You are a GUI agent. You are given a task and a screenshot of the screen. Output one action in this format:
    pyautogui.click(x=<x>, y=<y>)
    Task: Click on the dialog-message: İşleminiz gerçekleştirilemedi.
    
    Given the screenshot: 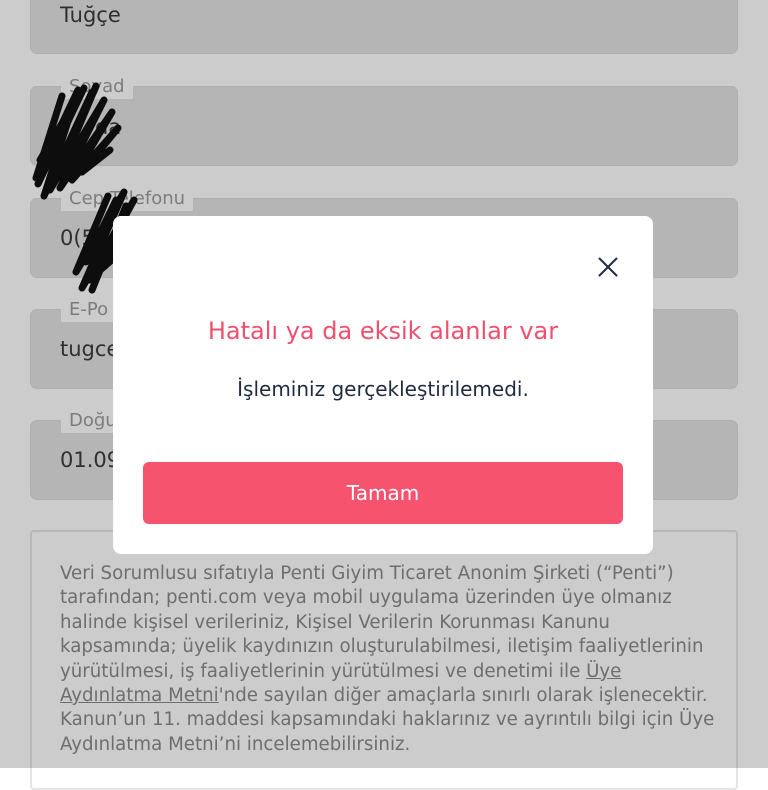 What is the action you would take?
    pyautogui.click(x=383, y=389)
    